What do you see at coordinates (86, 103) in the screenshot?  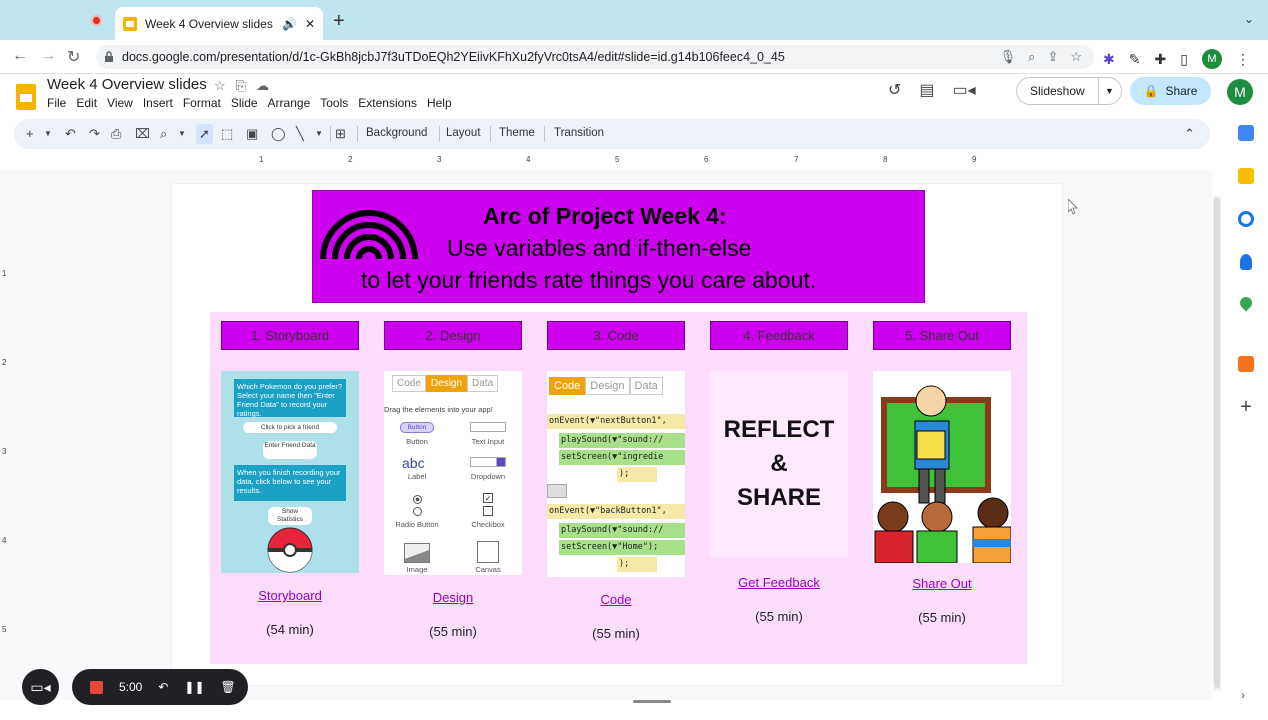 I see `menu-edit: Edit` at bounding box center [86, 103].